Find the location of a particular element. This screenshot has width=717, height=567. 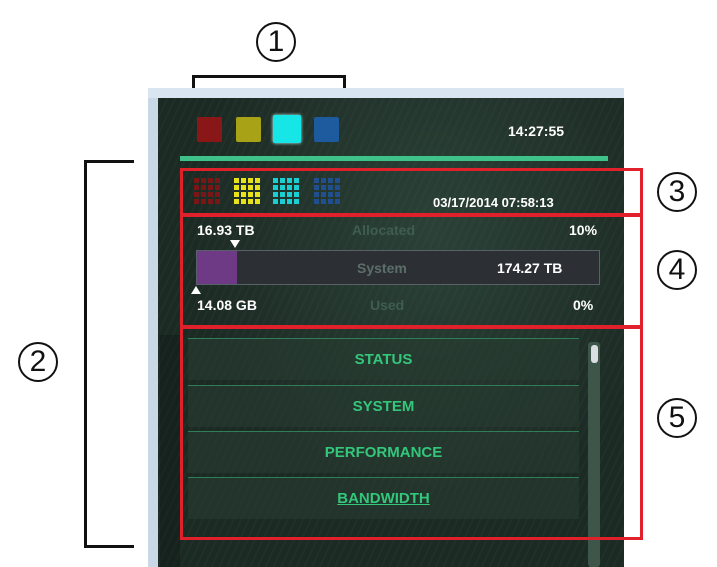

accent-divider is located at coordinates (394, 158).